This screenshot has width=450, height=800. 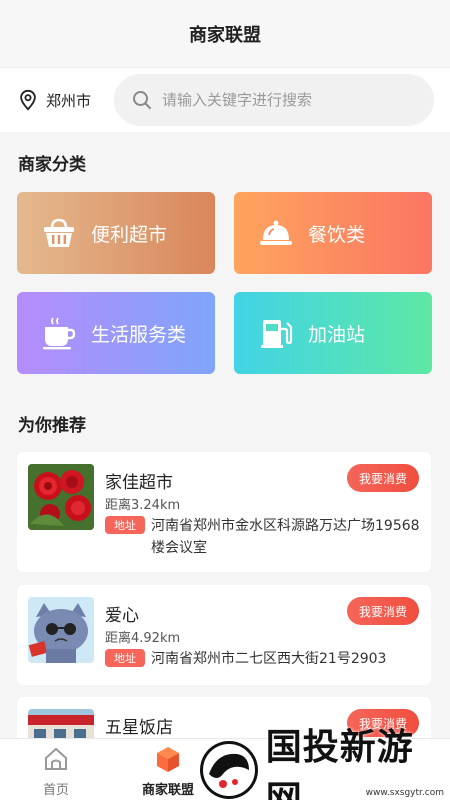 What do you see at coordinates (59, 333) in the screenshot?
I see `coffee-cup-icon` at bounding box center [59, 333].